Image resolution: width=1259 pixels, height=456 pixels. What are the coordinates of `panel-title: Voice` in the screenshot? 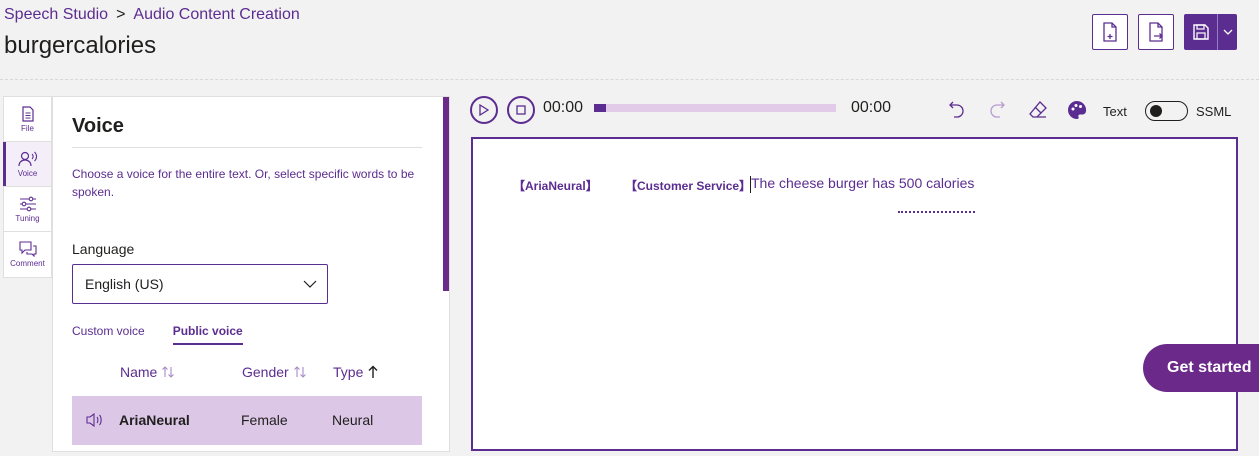 It's located at (98, 126).